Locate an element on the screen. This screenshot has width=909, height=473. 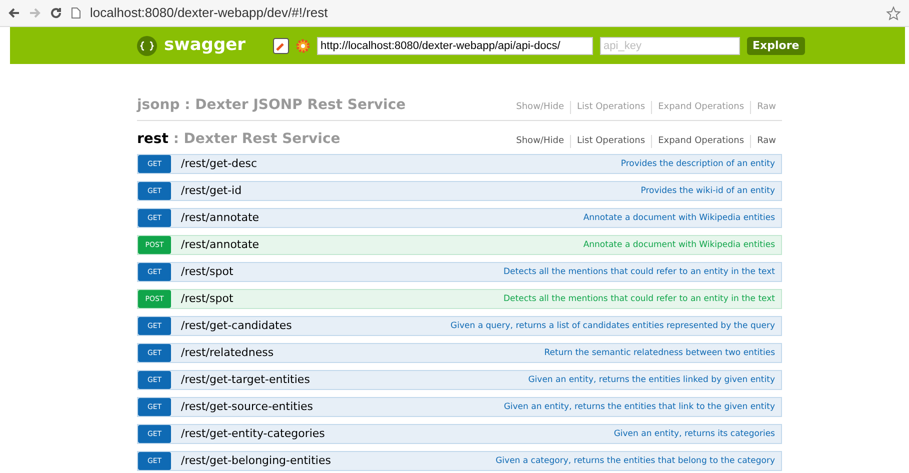
api-url-field: http://localhost:8080/dexter-webapp/api/api-docs/ is located at coordinates (454, 45).